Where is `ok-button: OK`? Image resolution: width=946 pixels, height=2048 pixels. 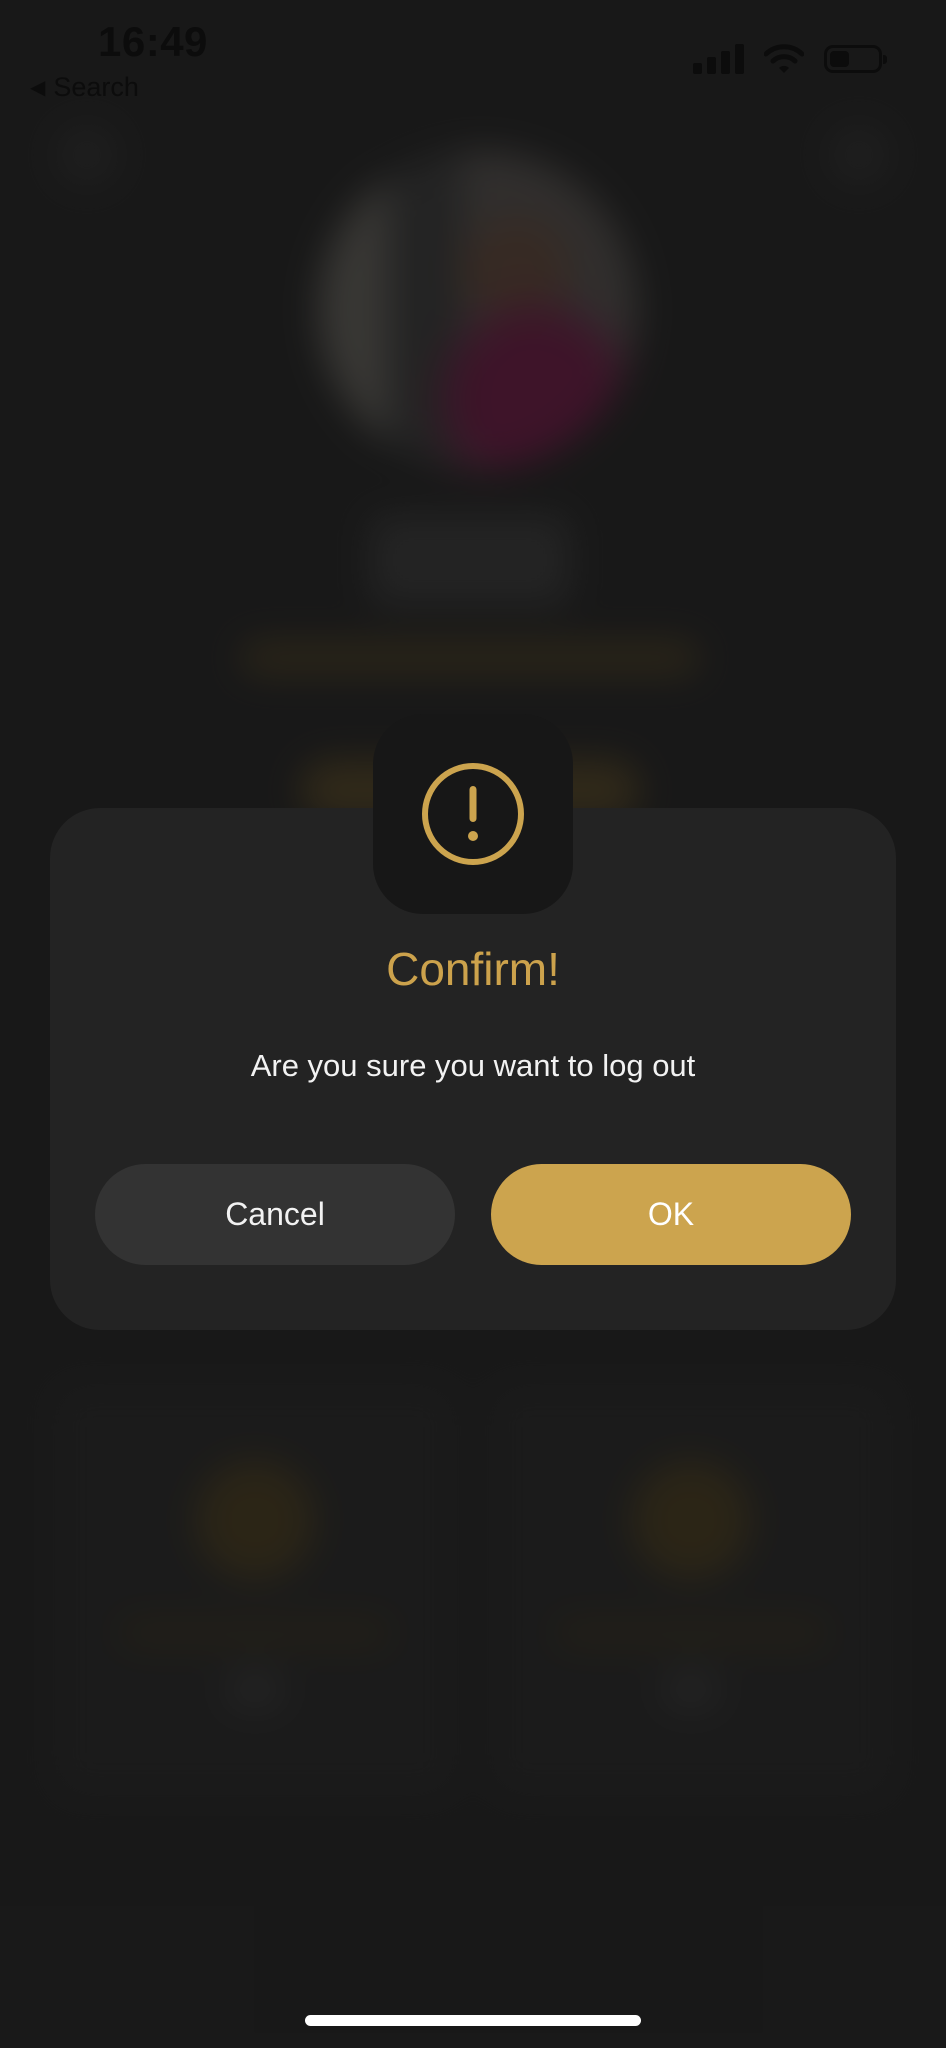
ok-button: OK is located at coordinates (671, 1214).